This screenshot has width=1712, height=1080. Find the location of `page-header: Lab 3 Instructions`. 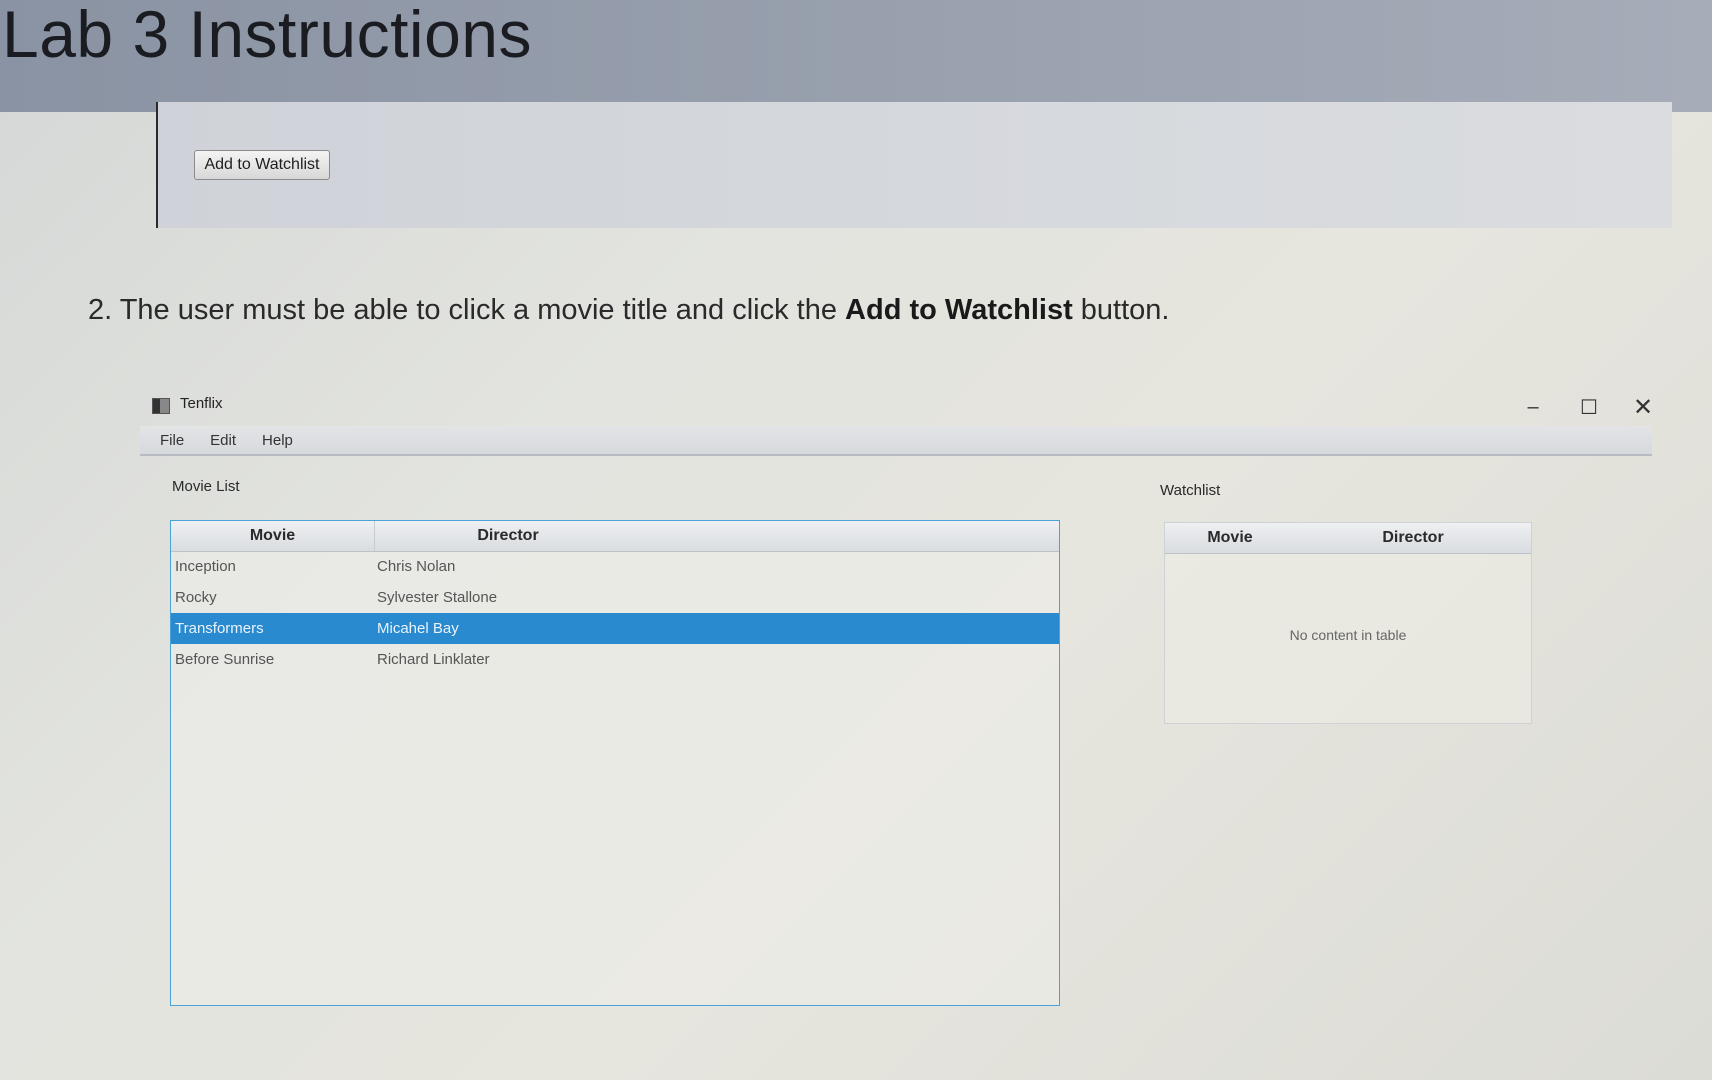

page-header: Lab 3 Instructions is located at coordinates (856, 56).